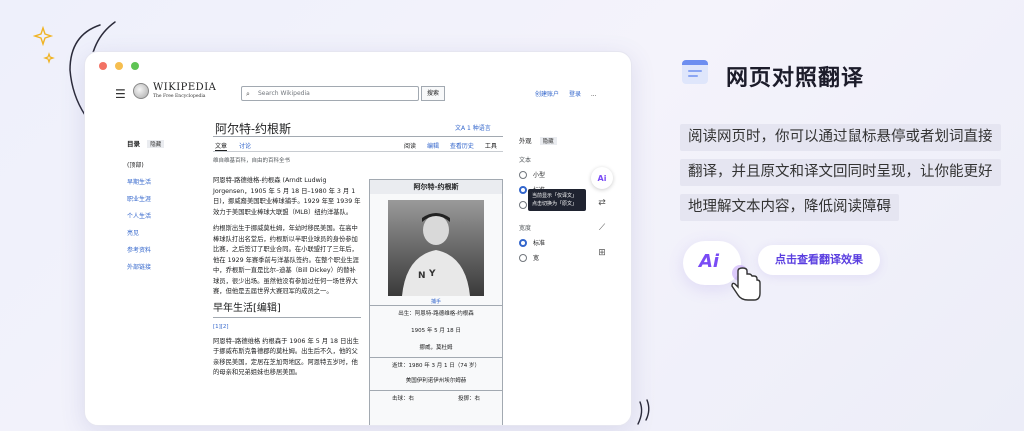  I want to click on toc-item: 个人生活, so click(162, 215).